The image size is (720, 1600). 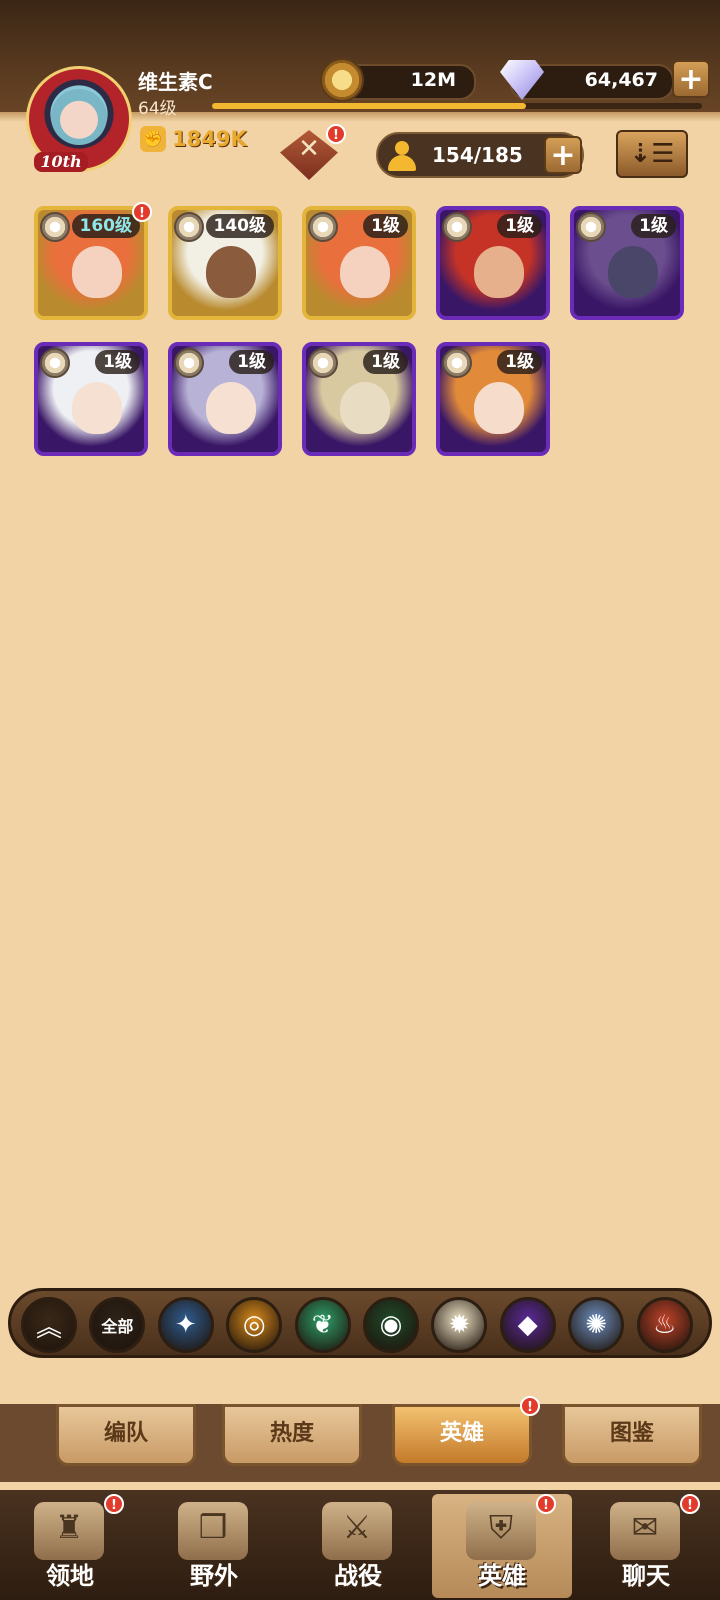 What do you see at coordinates (213, 1527) in the screenshot?
I see `map-scroll-icon: ❒` at bounding box center [213, 1527].